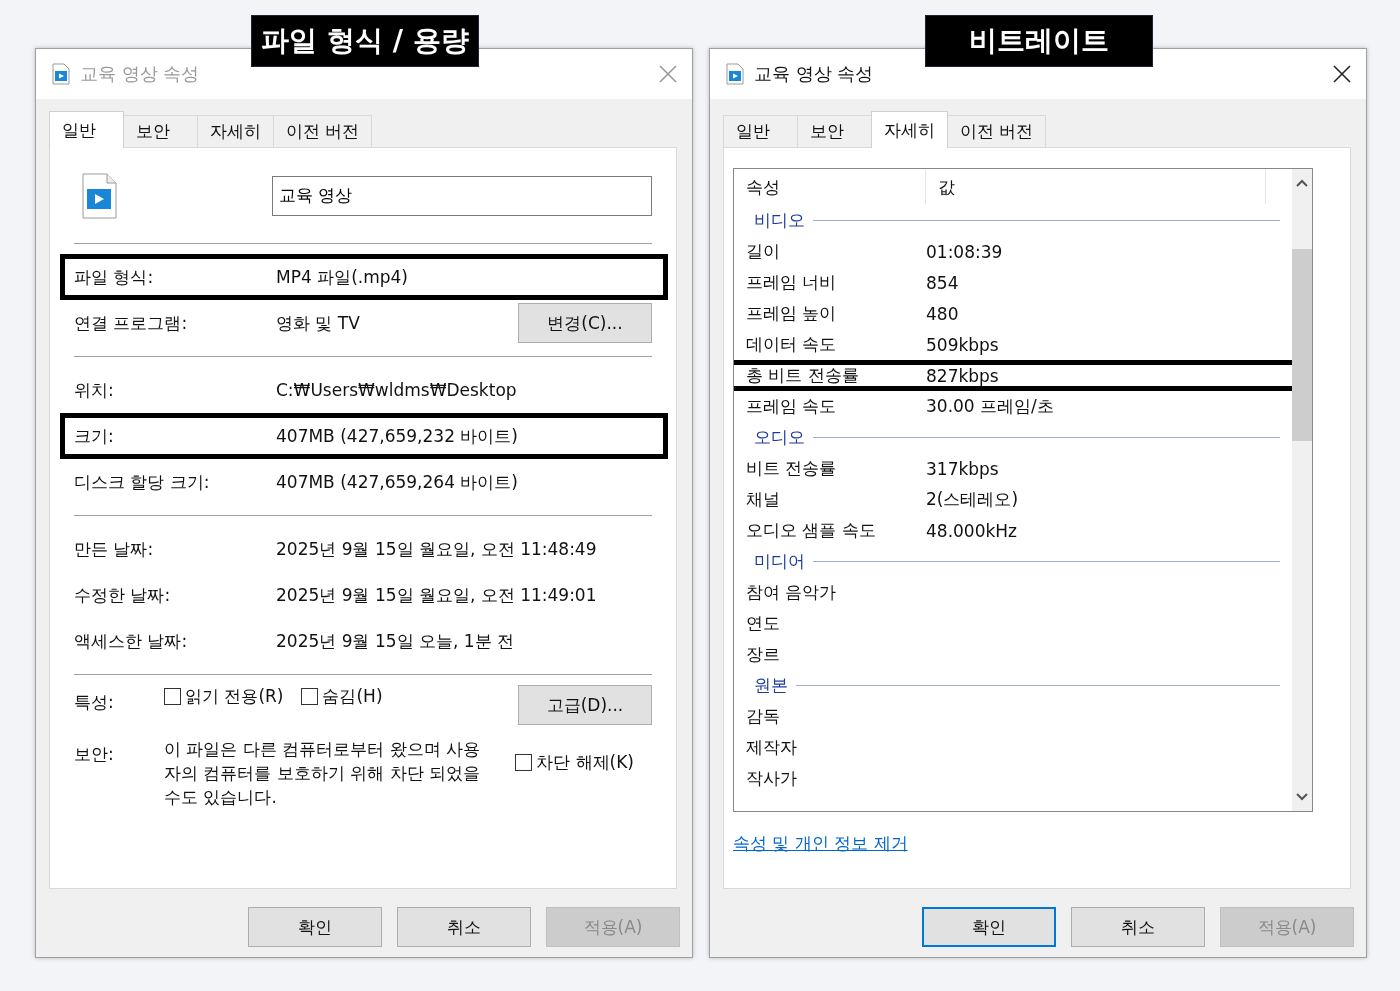 This screenshot has width=1400, height=991. Describe the element at coordinates (964, 251) in the screenshot. I see `property-value: 01:08:39` at that location.